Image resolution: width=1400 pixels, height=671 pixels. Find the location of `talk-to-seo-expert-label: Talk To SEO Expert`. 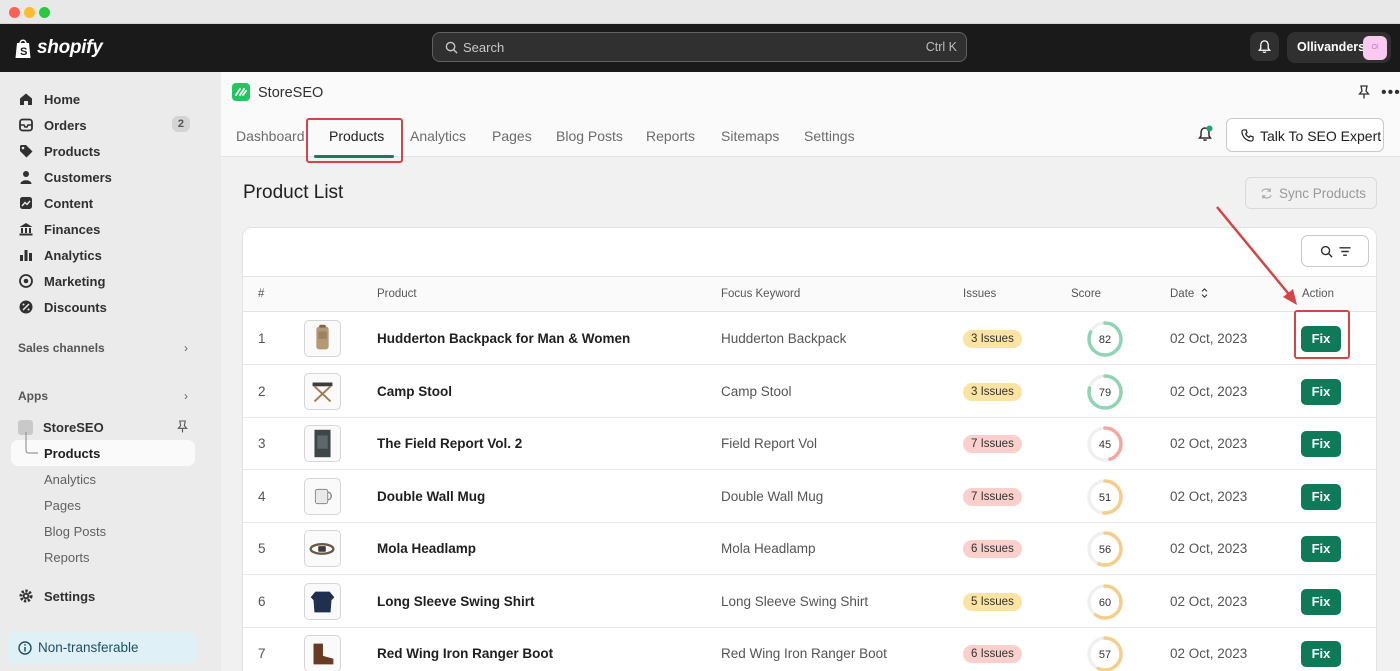

talk-to-seo-expert-label: Talk To SEO Expert is located at coordinates (1321, 136).